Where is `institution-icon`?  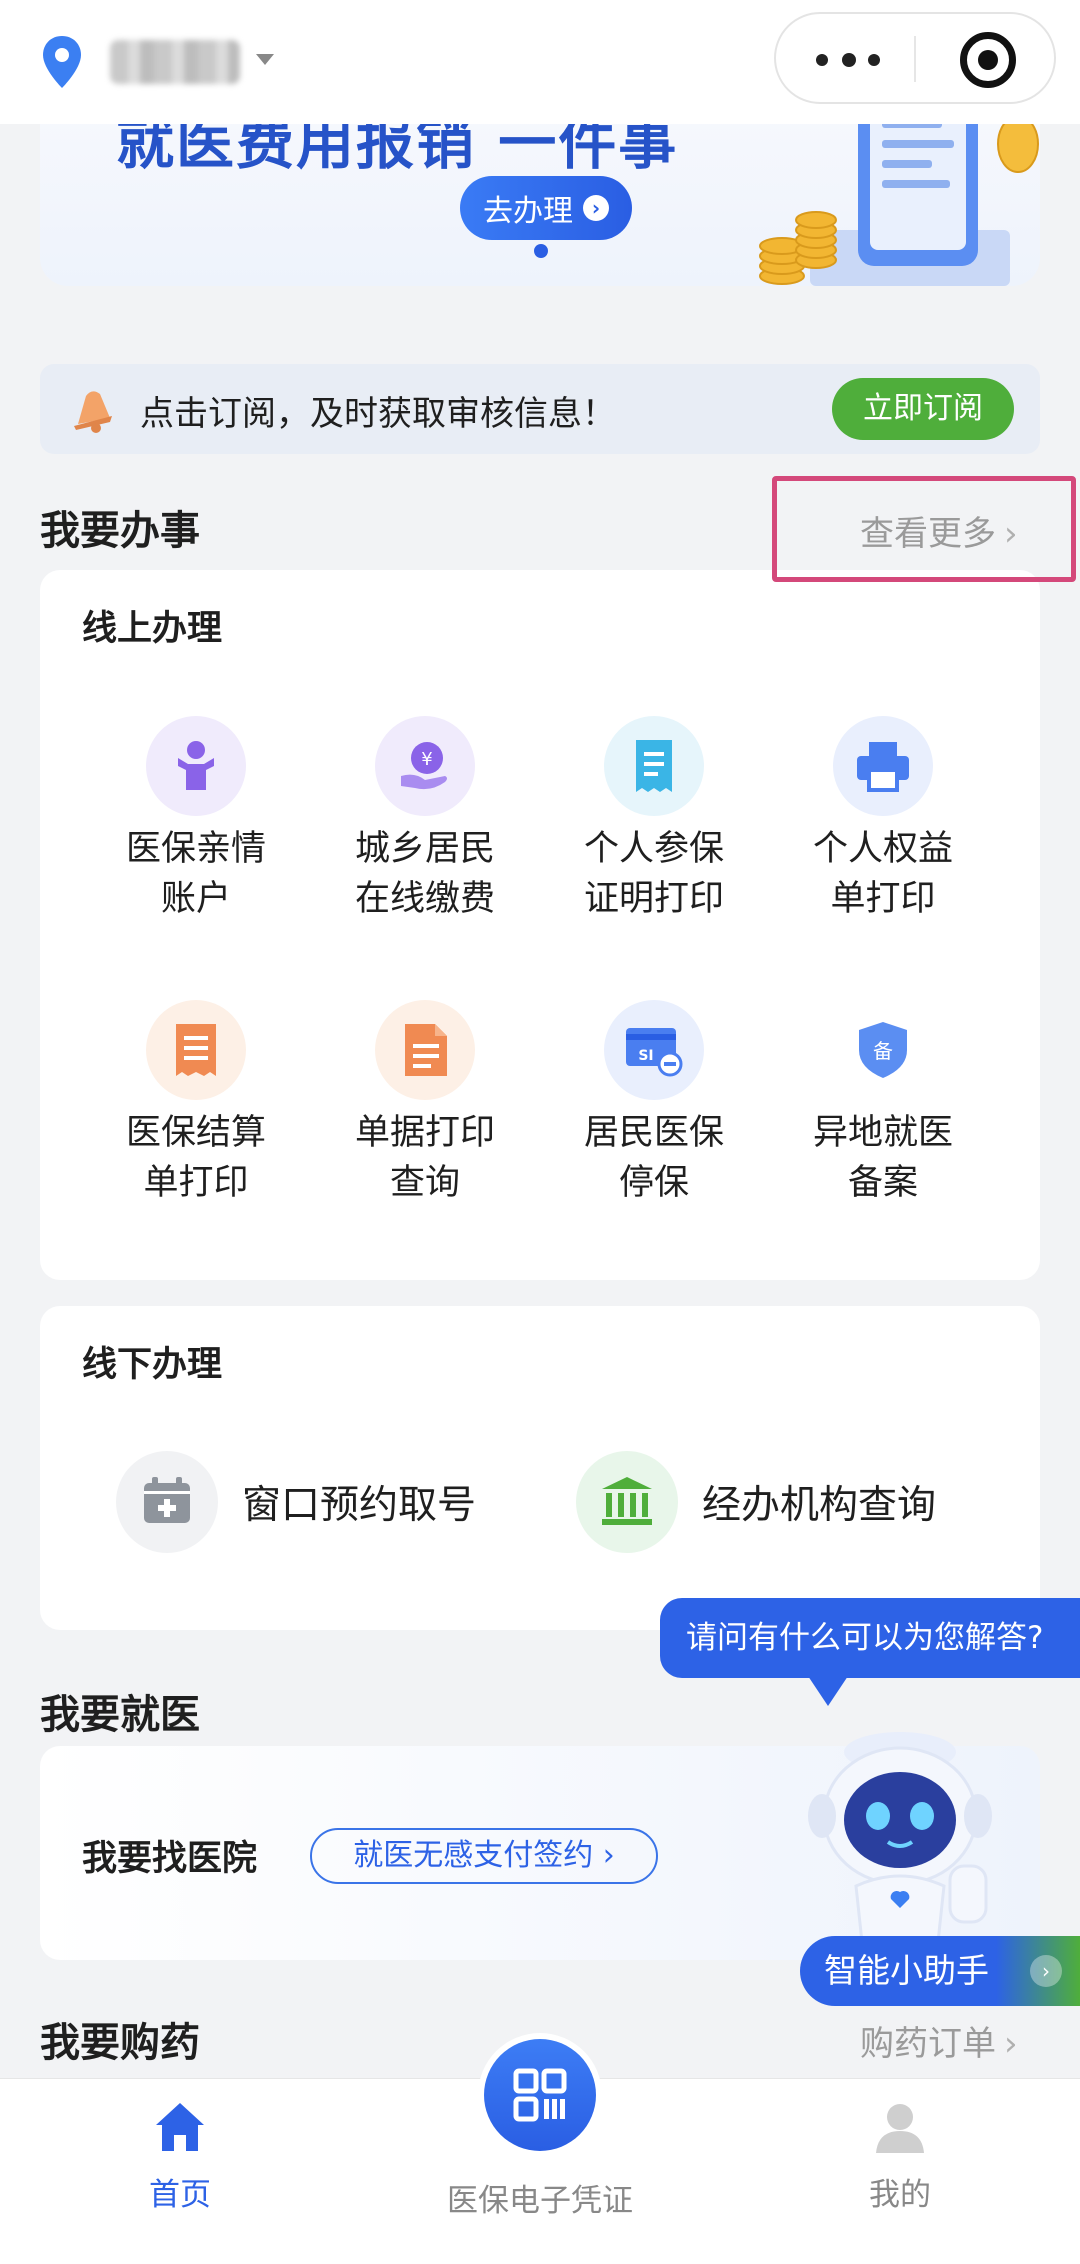 institution-icon is located at coordinates (627, 1502).